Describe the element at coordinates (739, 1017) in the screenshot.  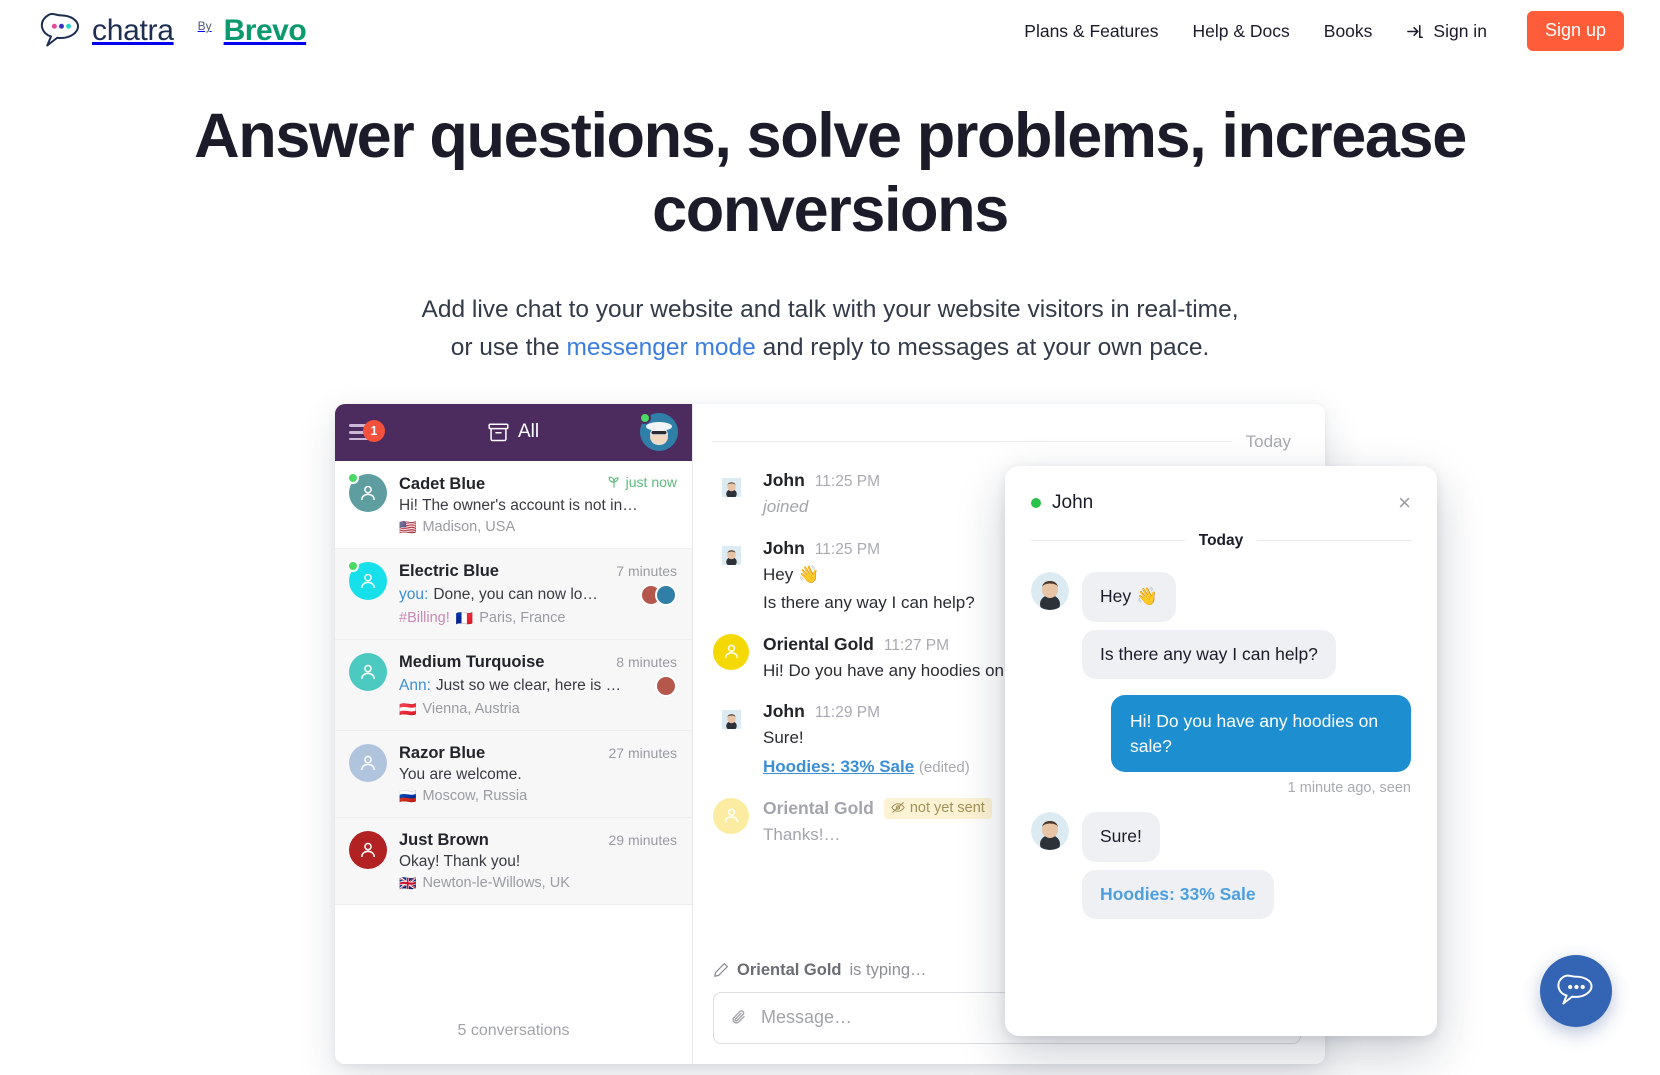
I see `paperclip-icon` at that location.